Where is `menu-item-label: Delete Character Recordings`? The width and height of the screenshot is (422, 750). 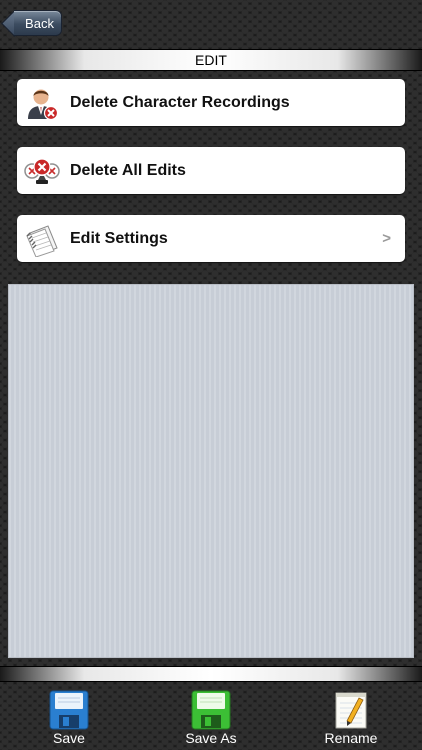
menu-item-label: Delete Character Recordings is located at coordinates (180, 102).